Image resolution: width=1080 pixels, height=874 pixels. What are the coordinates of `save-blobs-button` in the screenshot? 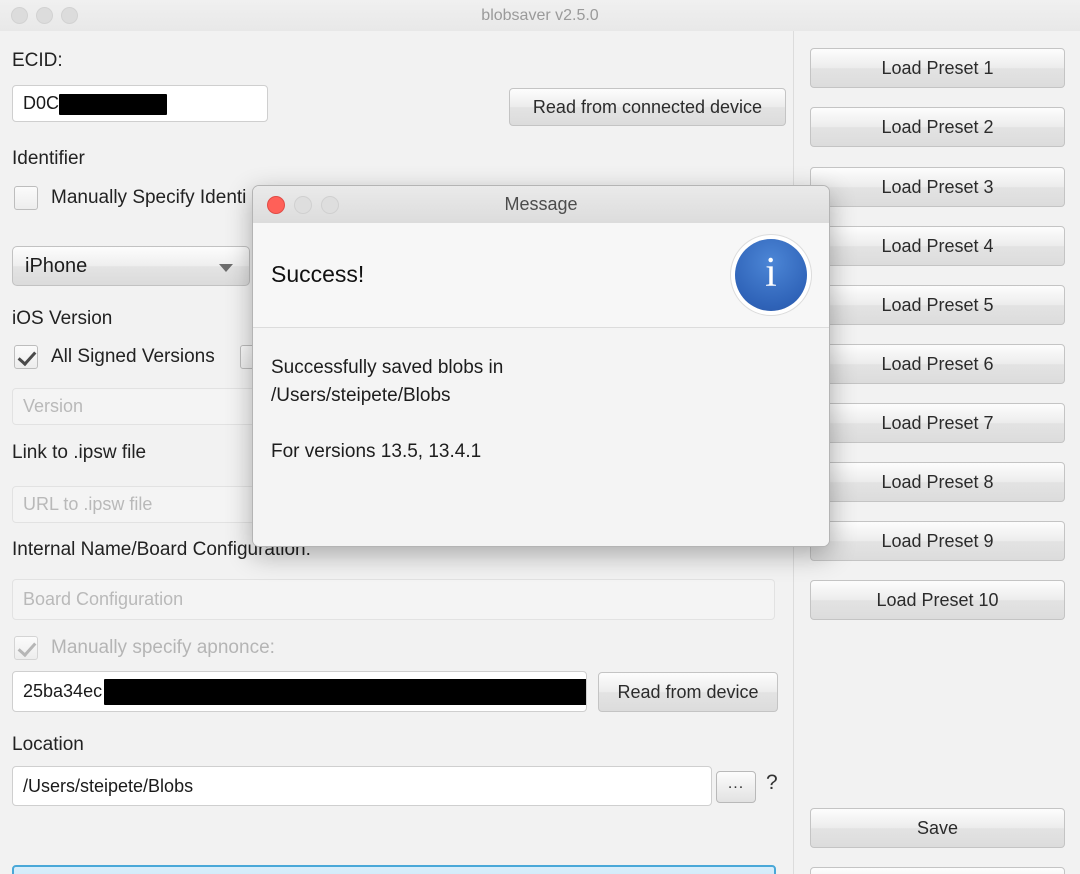 It's located at (394, 869).